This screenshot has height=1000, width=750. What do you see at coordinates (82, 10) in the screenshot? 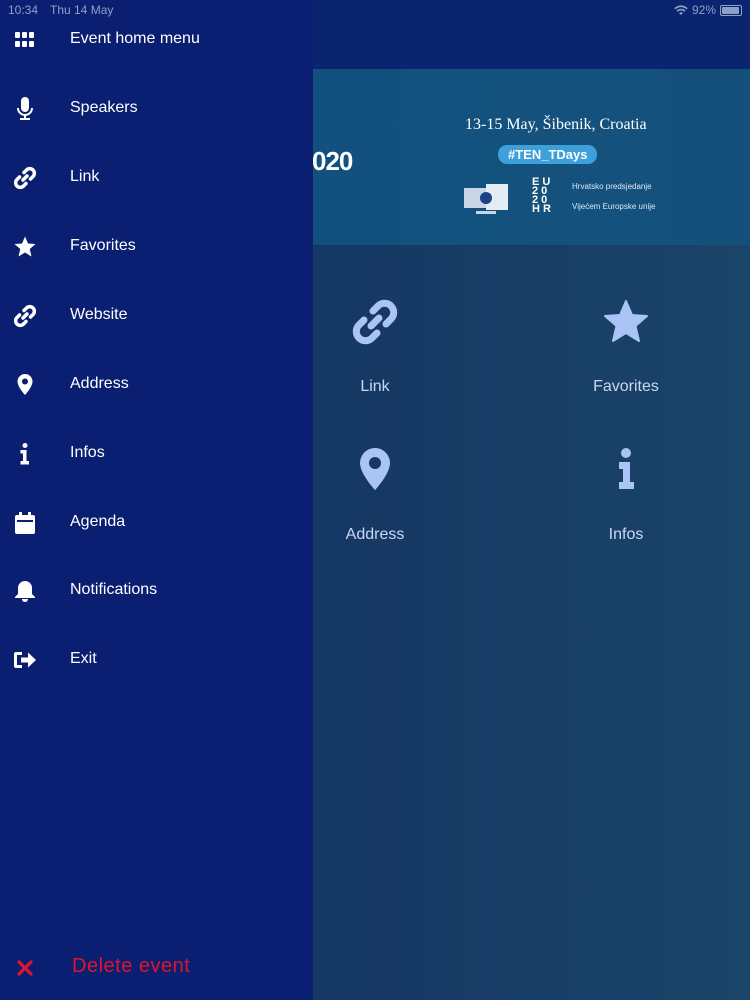
I see `status-date: Thu 14 May` at bounding box center [82, 10].